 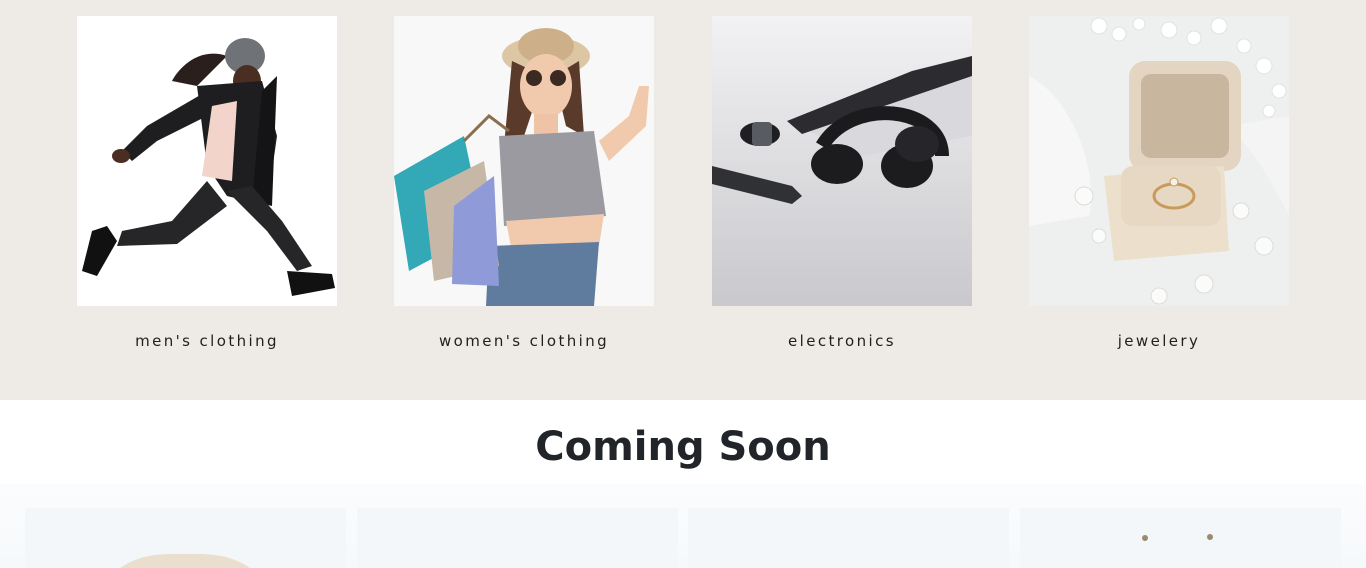 I want to click on category-label: electronics, so click(x=842, y=341).